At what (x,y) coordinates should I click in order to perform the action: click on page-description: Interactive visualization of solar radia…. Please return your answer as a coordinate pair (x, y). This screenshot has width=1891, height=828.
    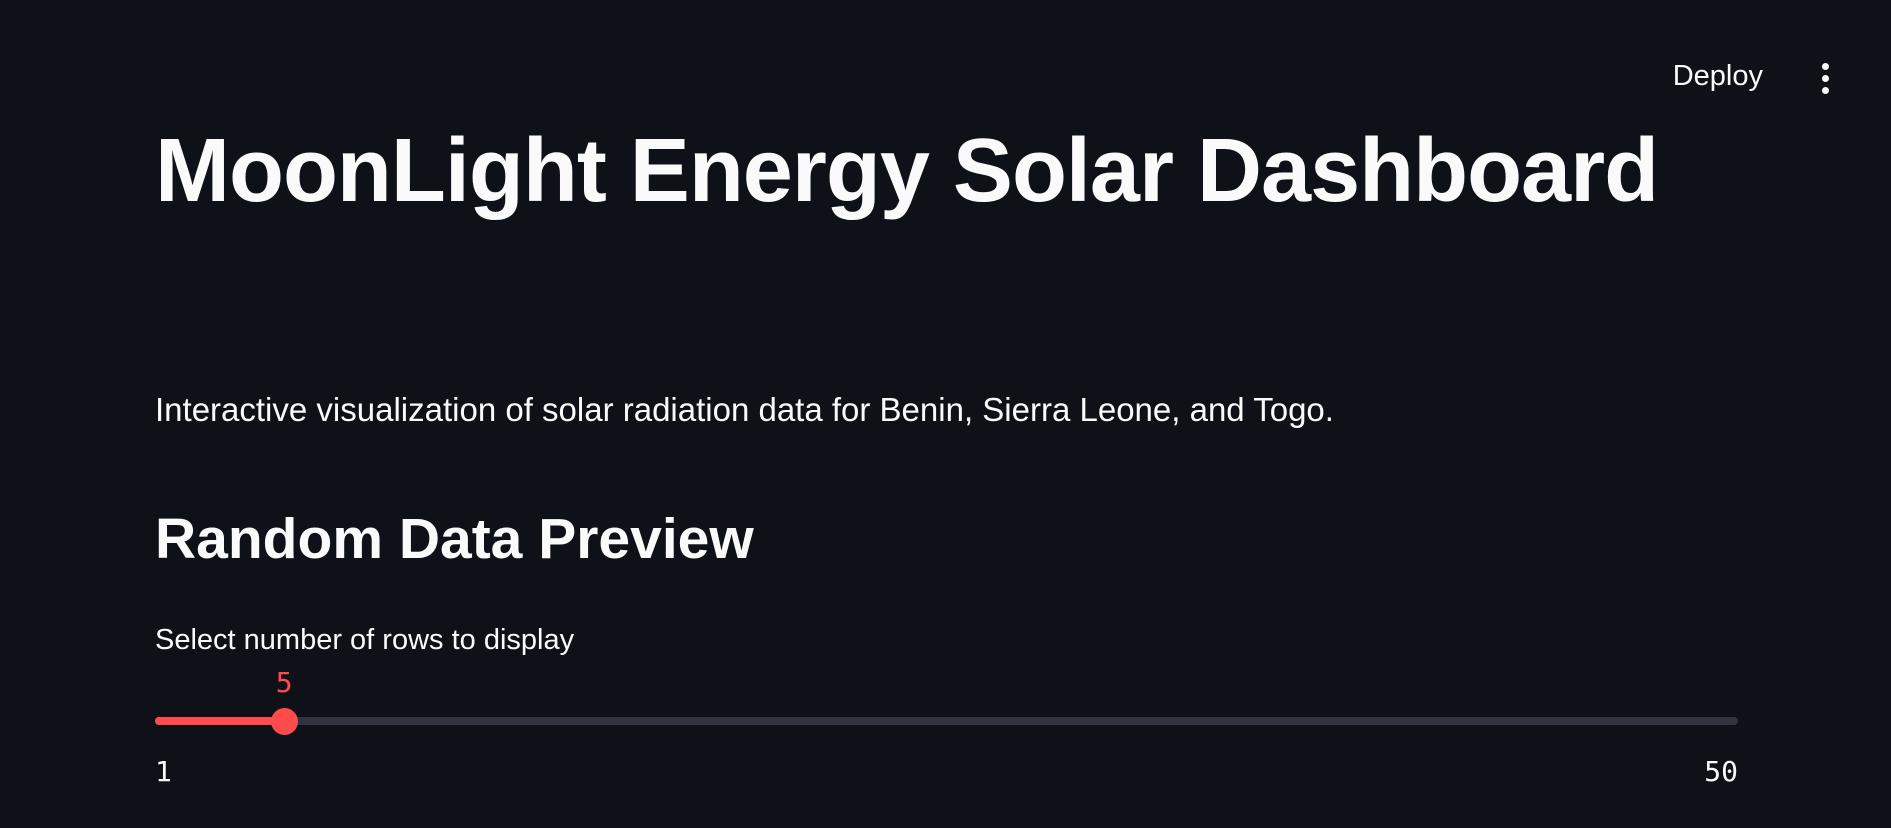
    Looking at the image, I should click on (744, 409).